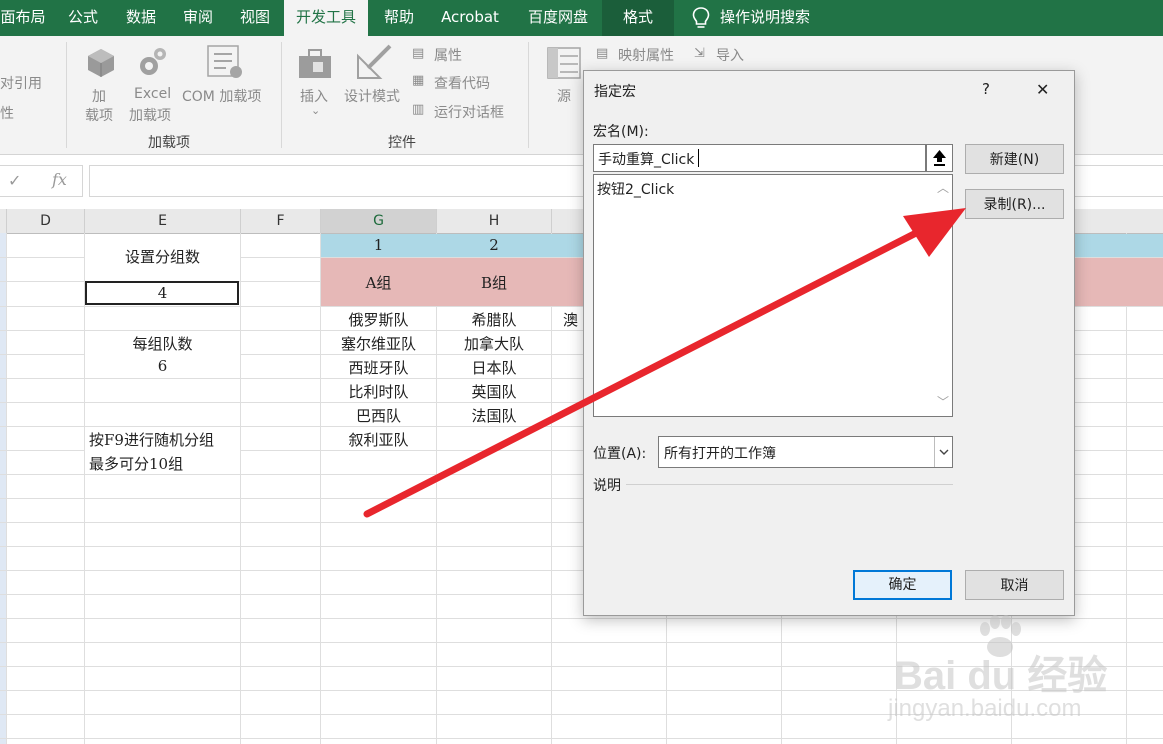  I want to click on baidu-watermark: Bai du 经验 jingyan.baidu.com, so click(1021, 679).